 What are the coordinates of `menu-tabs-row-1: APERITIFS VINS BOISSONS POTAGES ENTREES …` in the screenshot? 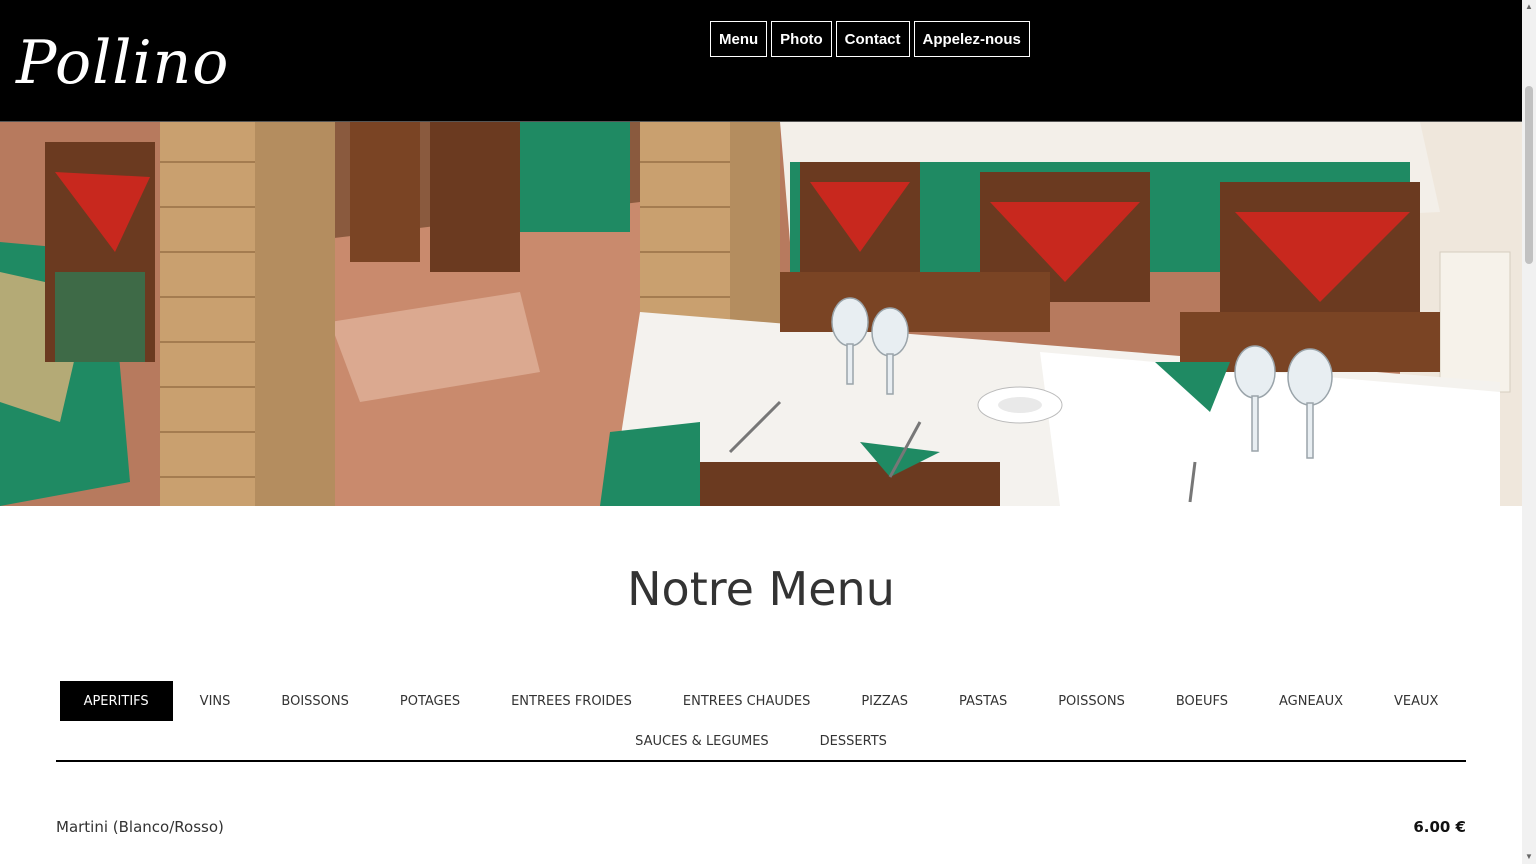 It's located at (761, 701).